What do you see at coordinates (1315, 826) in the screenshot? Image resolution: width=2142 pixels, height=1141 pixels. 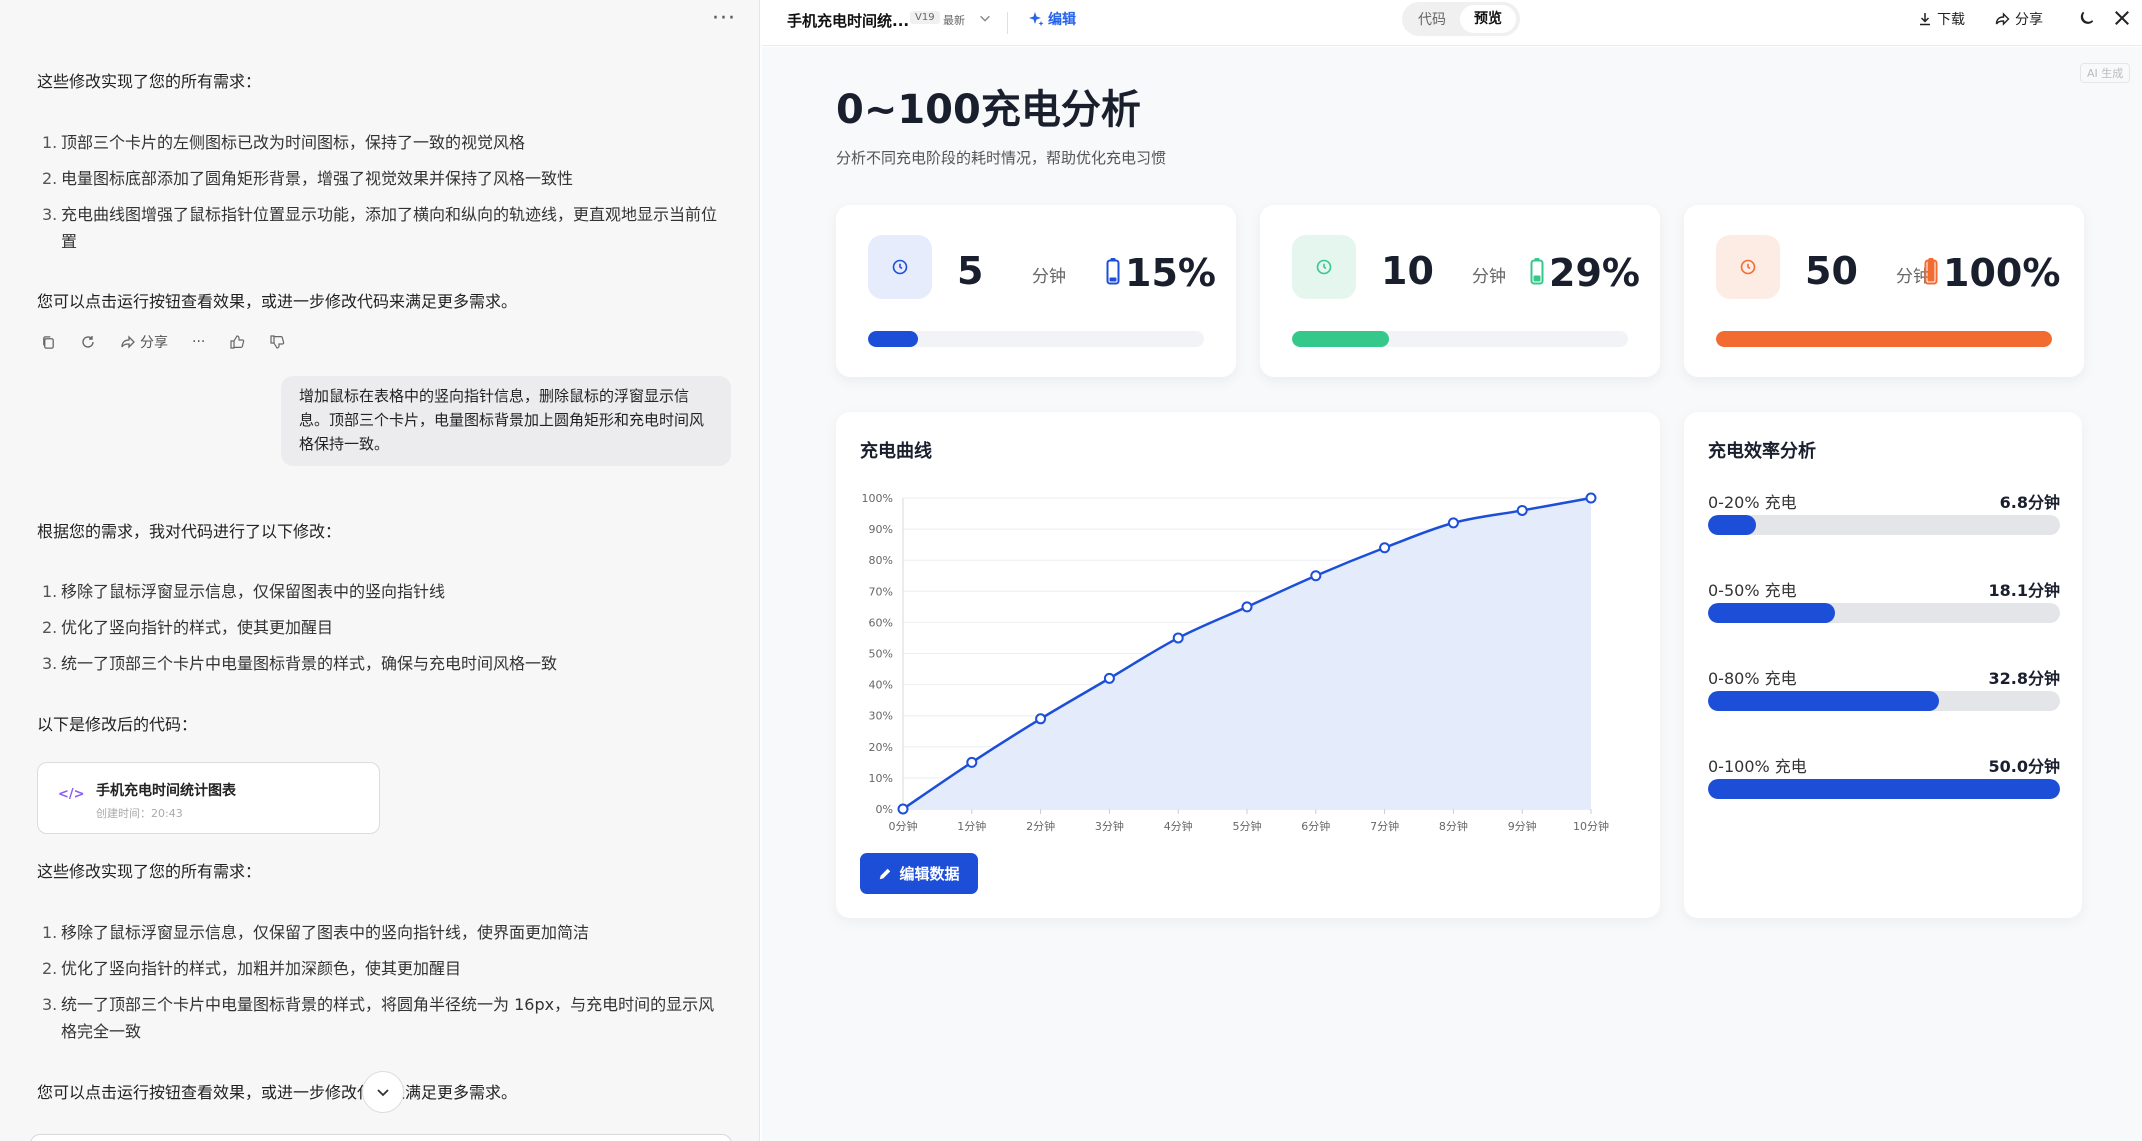 I see `x-tick-label: 6分钟` at bounding box center [1315, 826].